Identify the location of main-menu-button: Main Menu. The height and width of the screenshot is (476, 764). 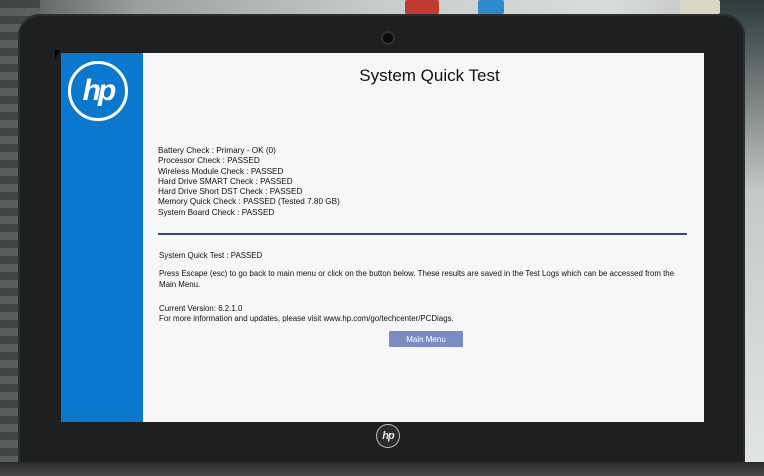
(426, 339).